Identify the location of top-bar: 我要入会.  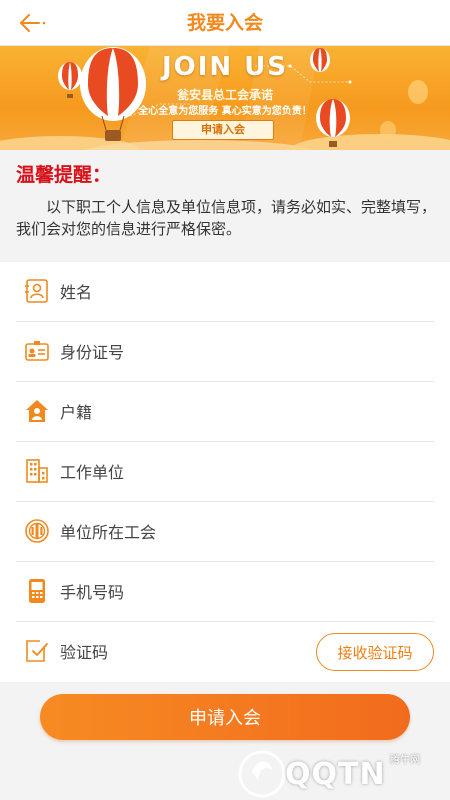
(225, 23).